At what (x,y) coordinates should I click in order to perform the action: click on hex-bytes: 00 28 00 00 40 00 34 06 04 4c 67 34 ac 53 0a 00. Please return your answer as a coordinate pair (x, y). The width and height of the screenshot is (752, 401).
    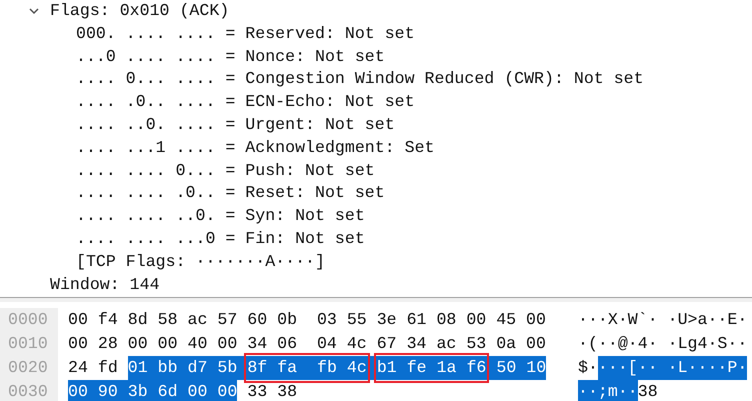
    Looking at the image, I should click on (307, 344).